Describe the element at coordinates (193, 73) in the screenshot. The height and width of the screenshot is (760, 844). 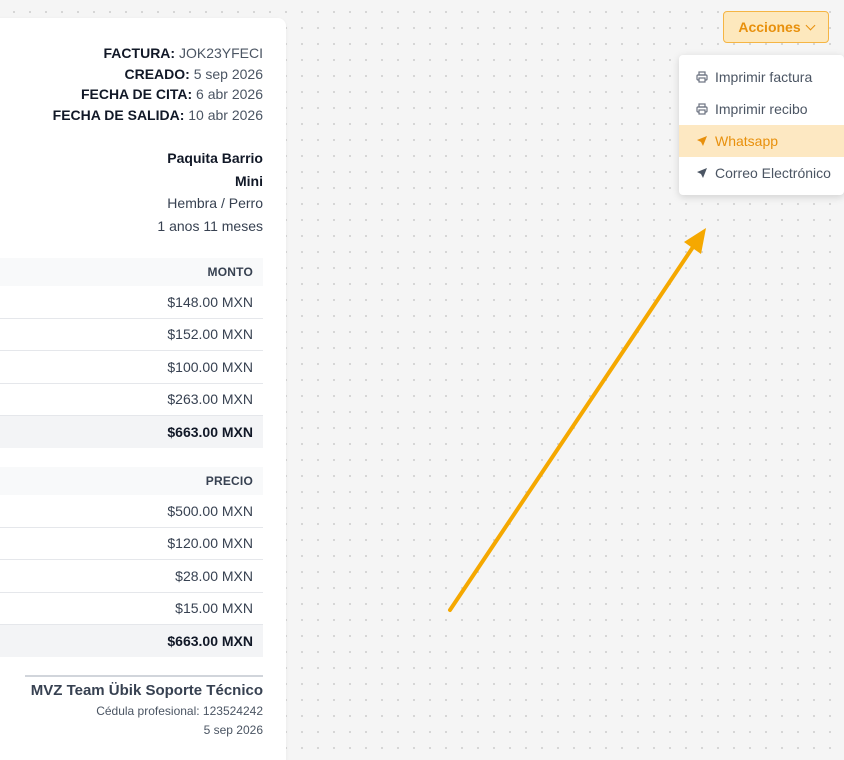
I see `created-date: CREADO: 5 sep 2026` at that location.